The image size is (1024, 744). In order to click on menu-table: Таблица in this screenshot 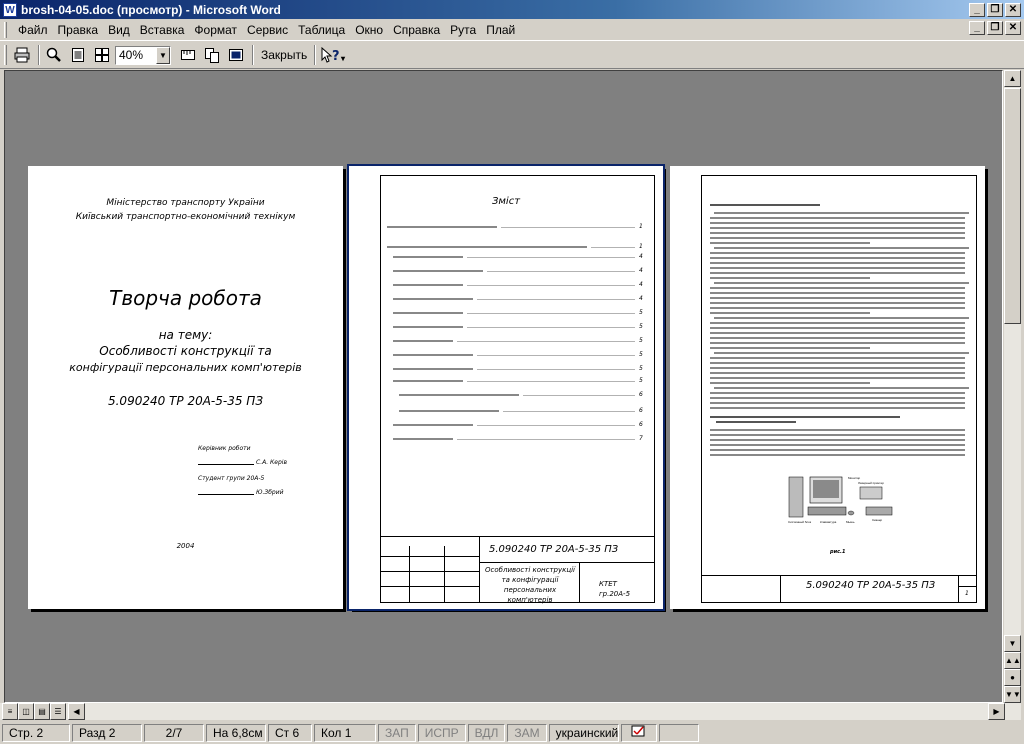, I will do `click(321, 30)`.